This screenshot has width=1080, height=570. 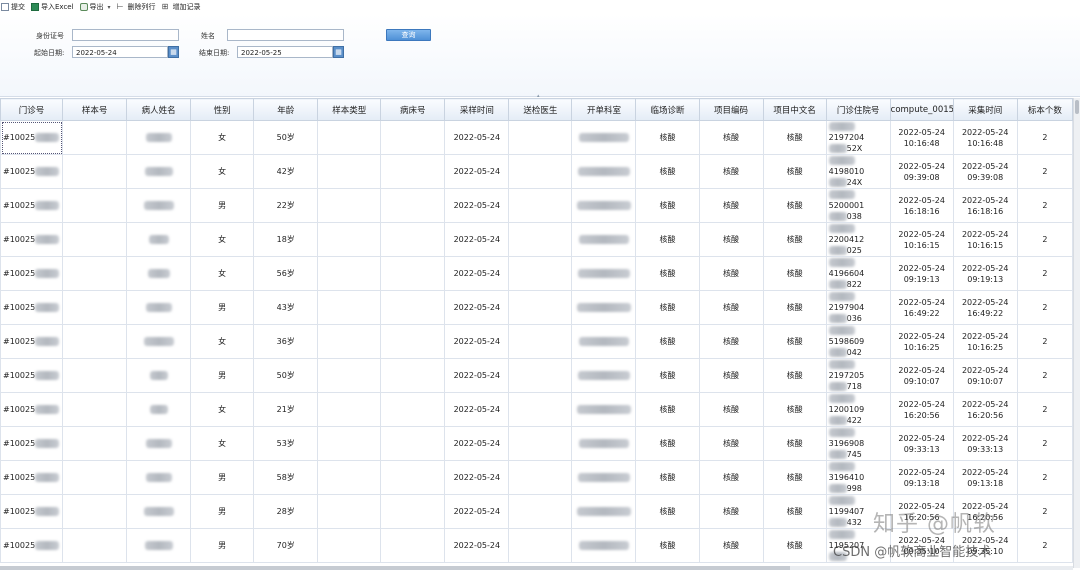 What do you see at coordinates (604, 109) in the screenshot?
I see `col-header: 开单科室` at bounding box center [604, 109].